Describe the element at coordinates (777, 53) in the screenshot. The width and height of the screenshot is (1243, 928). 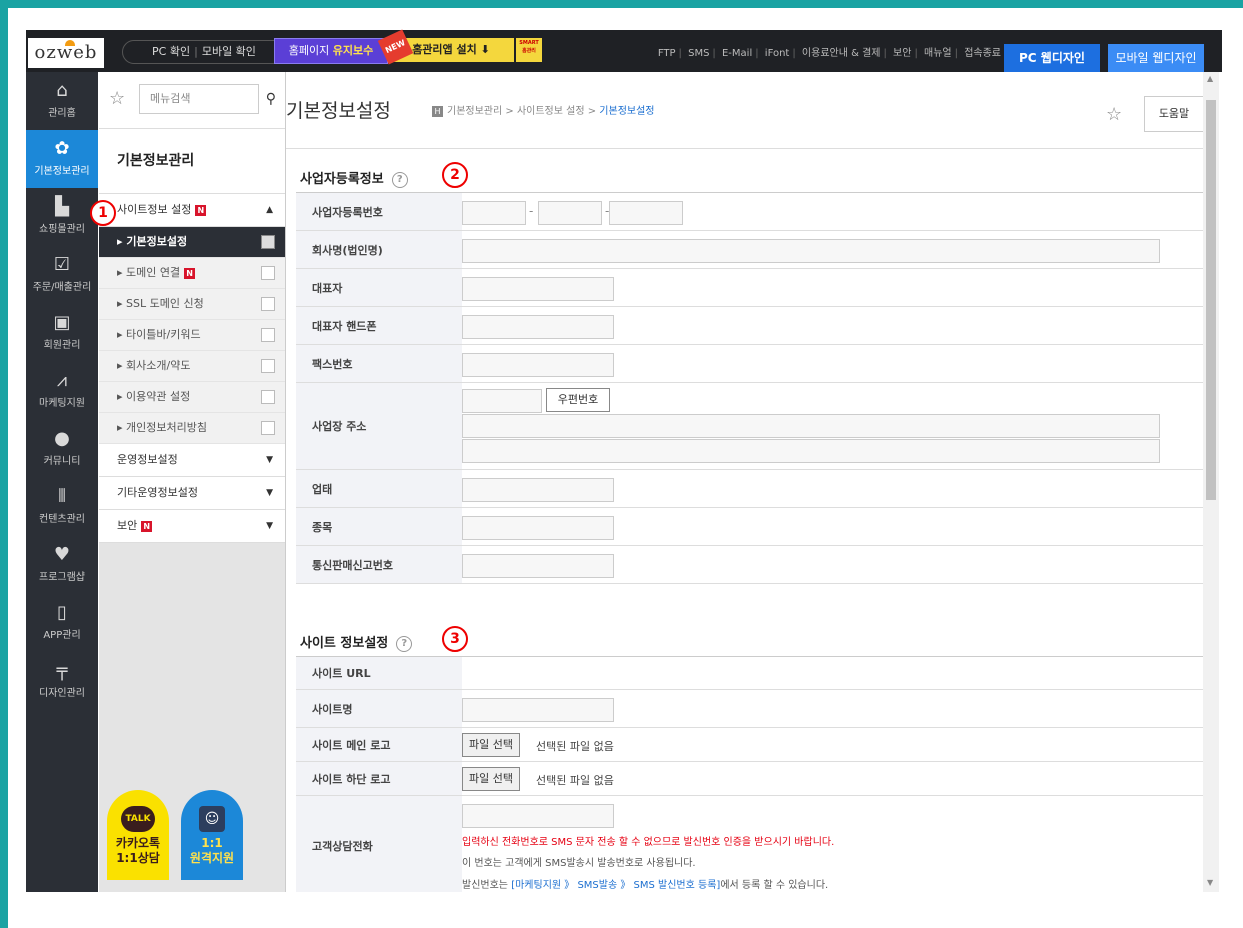
I see `util-ifont: iFont` at that location.